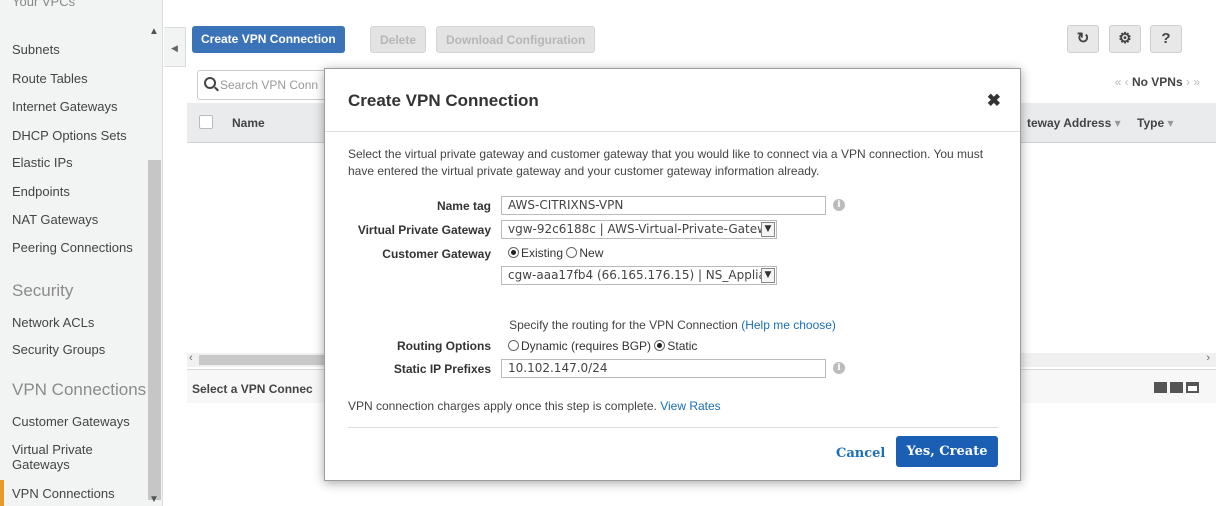 This screenshot has height=506, width=1216. Describe the element at coordinates (79, 389) in the screenshot. I see `sidebar-section-vpn-connections: VPN Connections` at that location.